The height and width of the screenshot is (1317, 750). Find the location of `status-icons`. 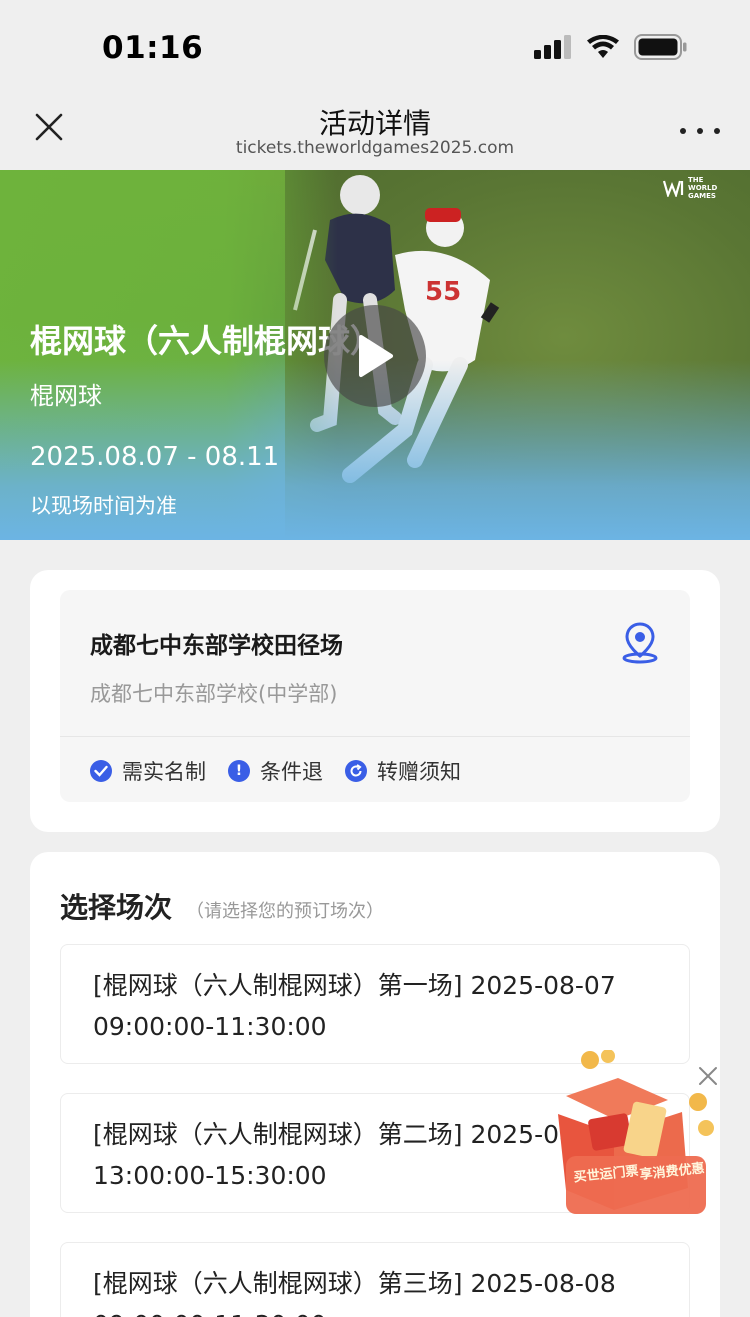

status-icons is located at coordinates (611, 47).